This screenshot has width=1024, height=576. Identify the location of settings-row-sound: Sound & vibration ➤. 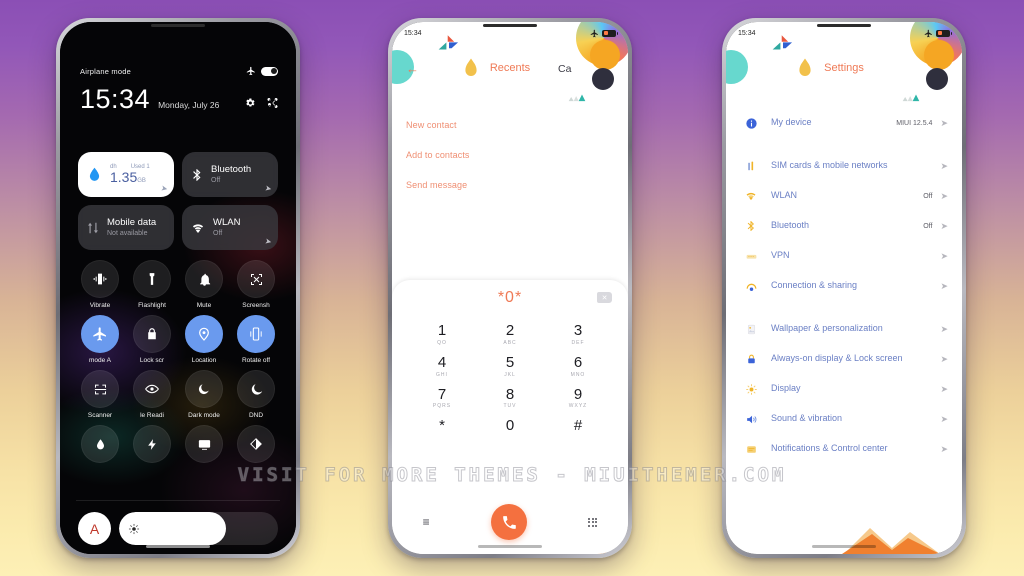
(844, 419).